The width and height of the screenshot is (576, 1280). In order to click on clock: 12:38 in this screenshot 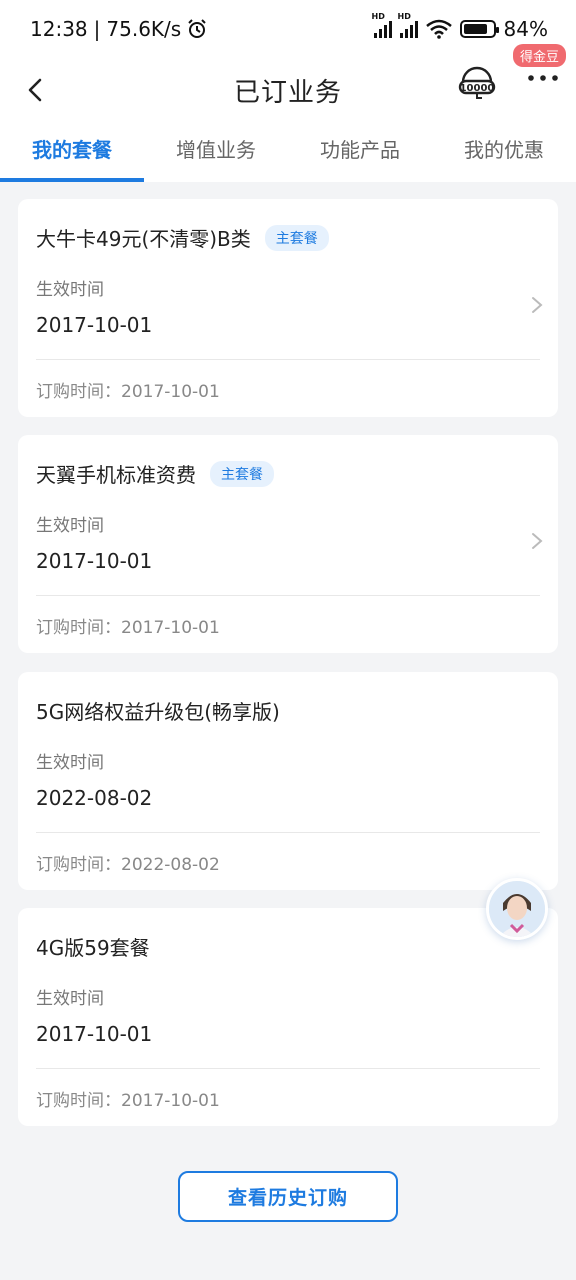, I will do `click(59, 29)`.